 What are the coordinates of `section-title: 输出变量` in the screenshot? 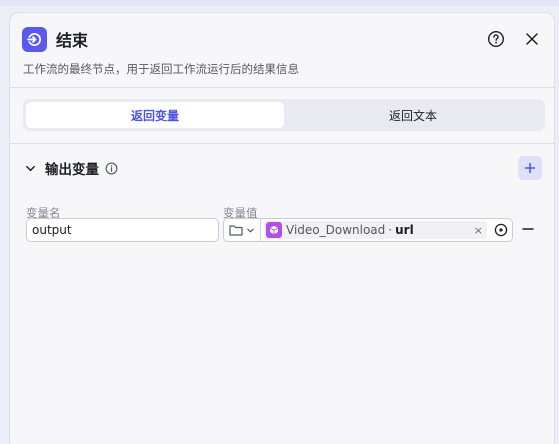 It's located at (72, 170).